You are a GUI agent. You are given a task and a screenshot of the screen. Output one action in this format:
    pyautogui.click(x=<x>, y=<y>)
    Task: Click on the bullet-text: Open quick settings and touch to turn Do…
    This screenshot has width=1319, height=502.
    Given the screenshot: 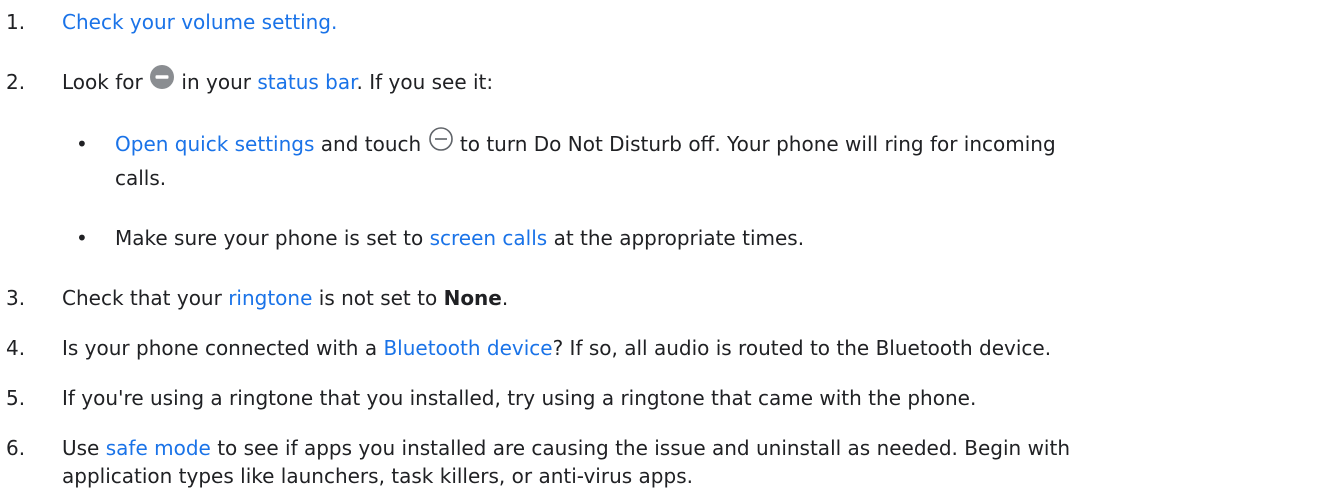 What is the action you would take?
    pyautogui.click(x=585, y=144)
    